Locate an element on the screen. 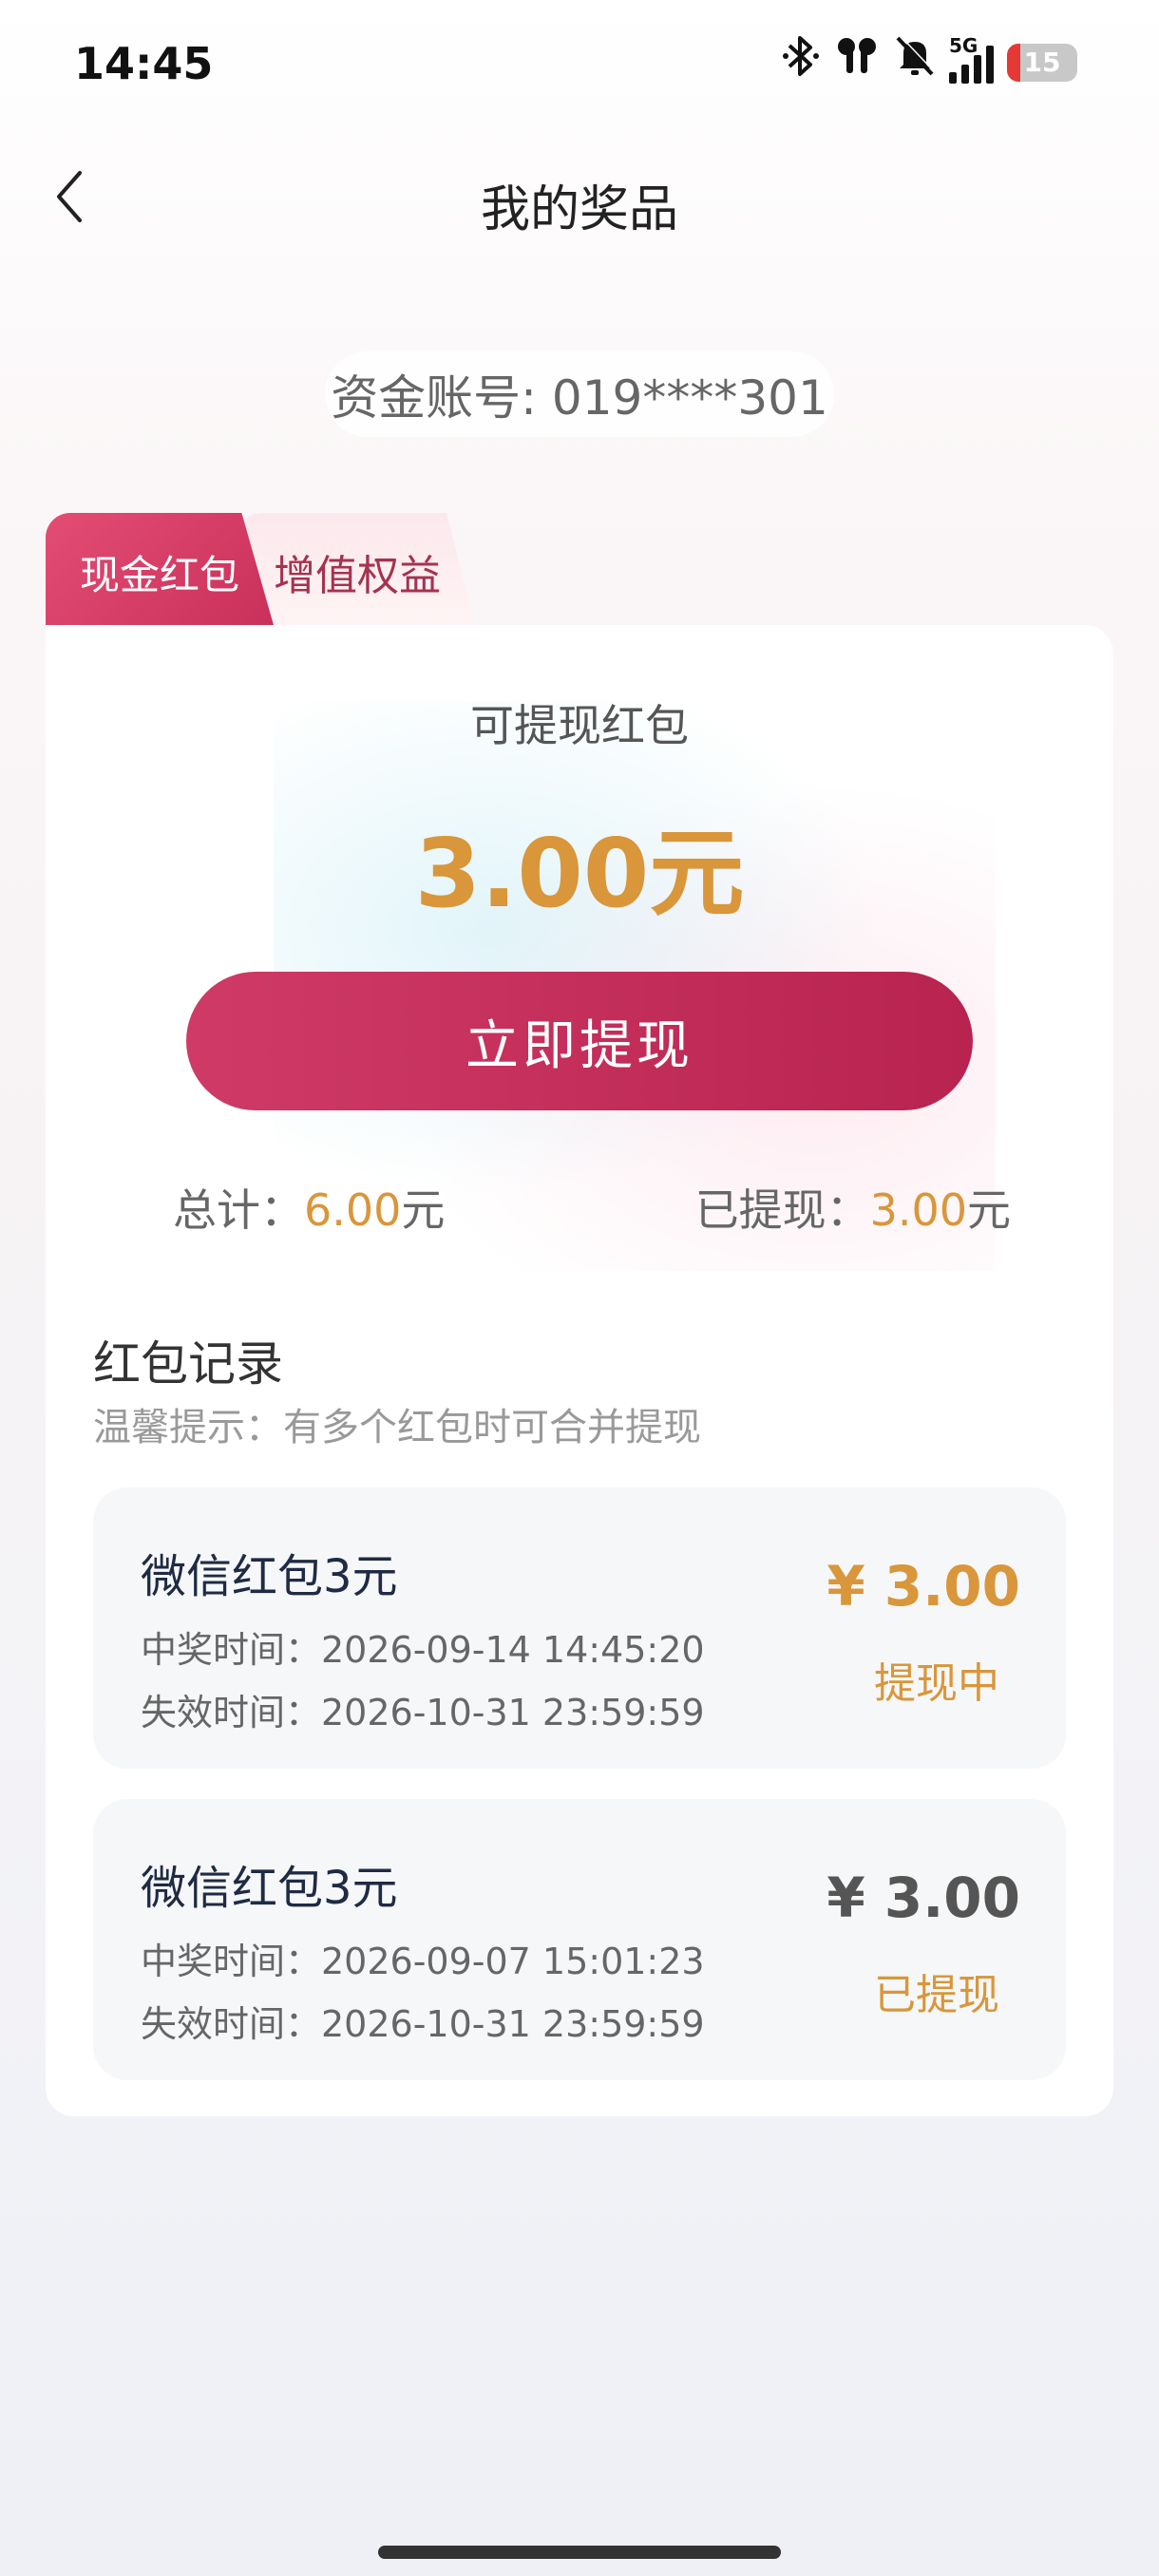 This screenshot has height=2576, width=1159. record-win-time: 中奖时间：2026-09-07 15:01:23 is located at coordinates (423, 1961).